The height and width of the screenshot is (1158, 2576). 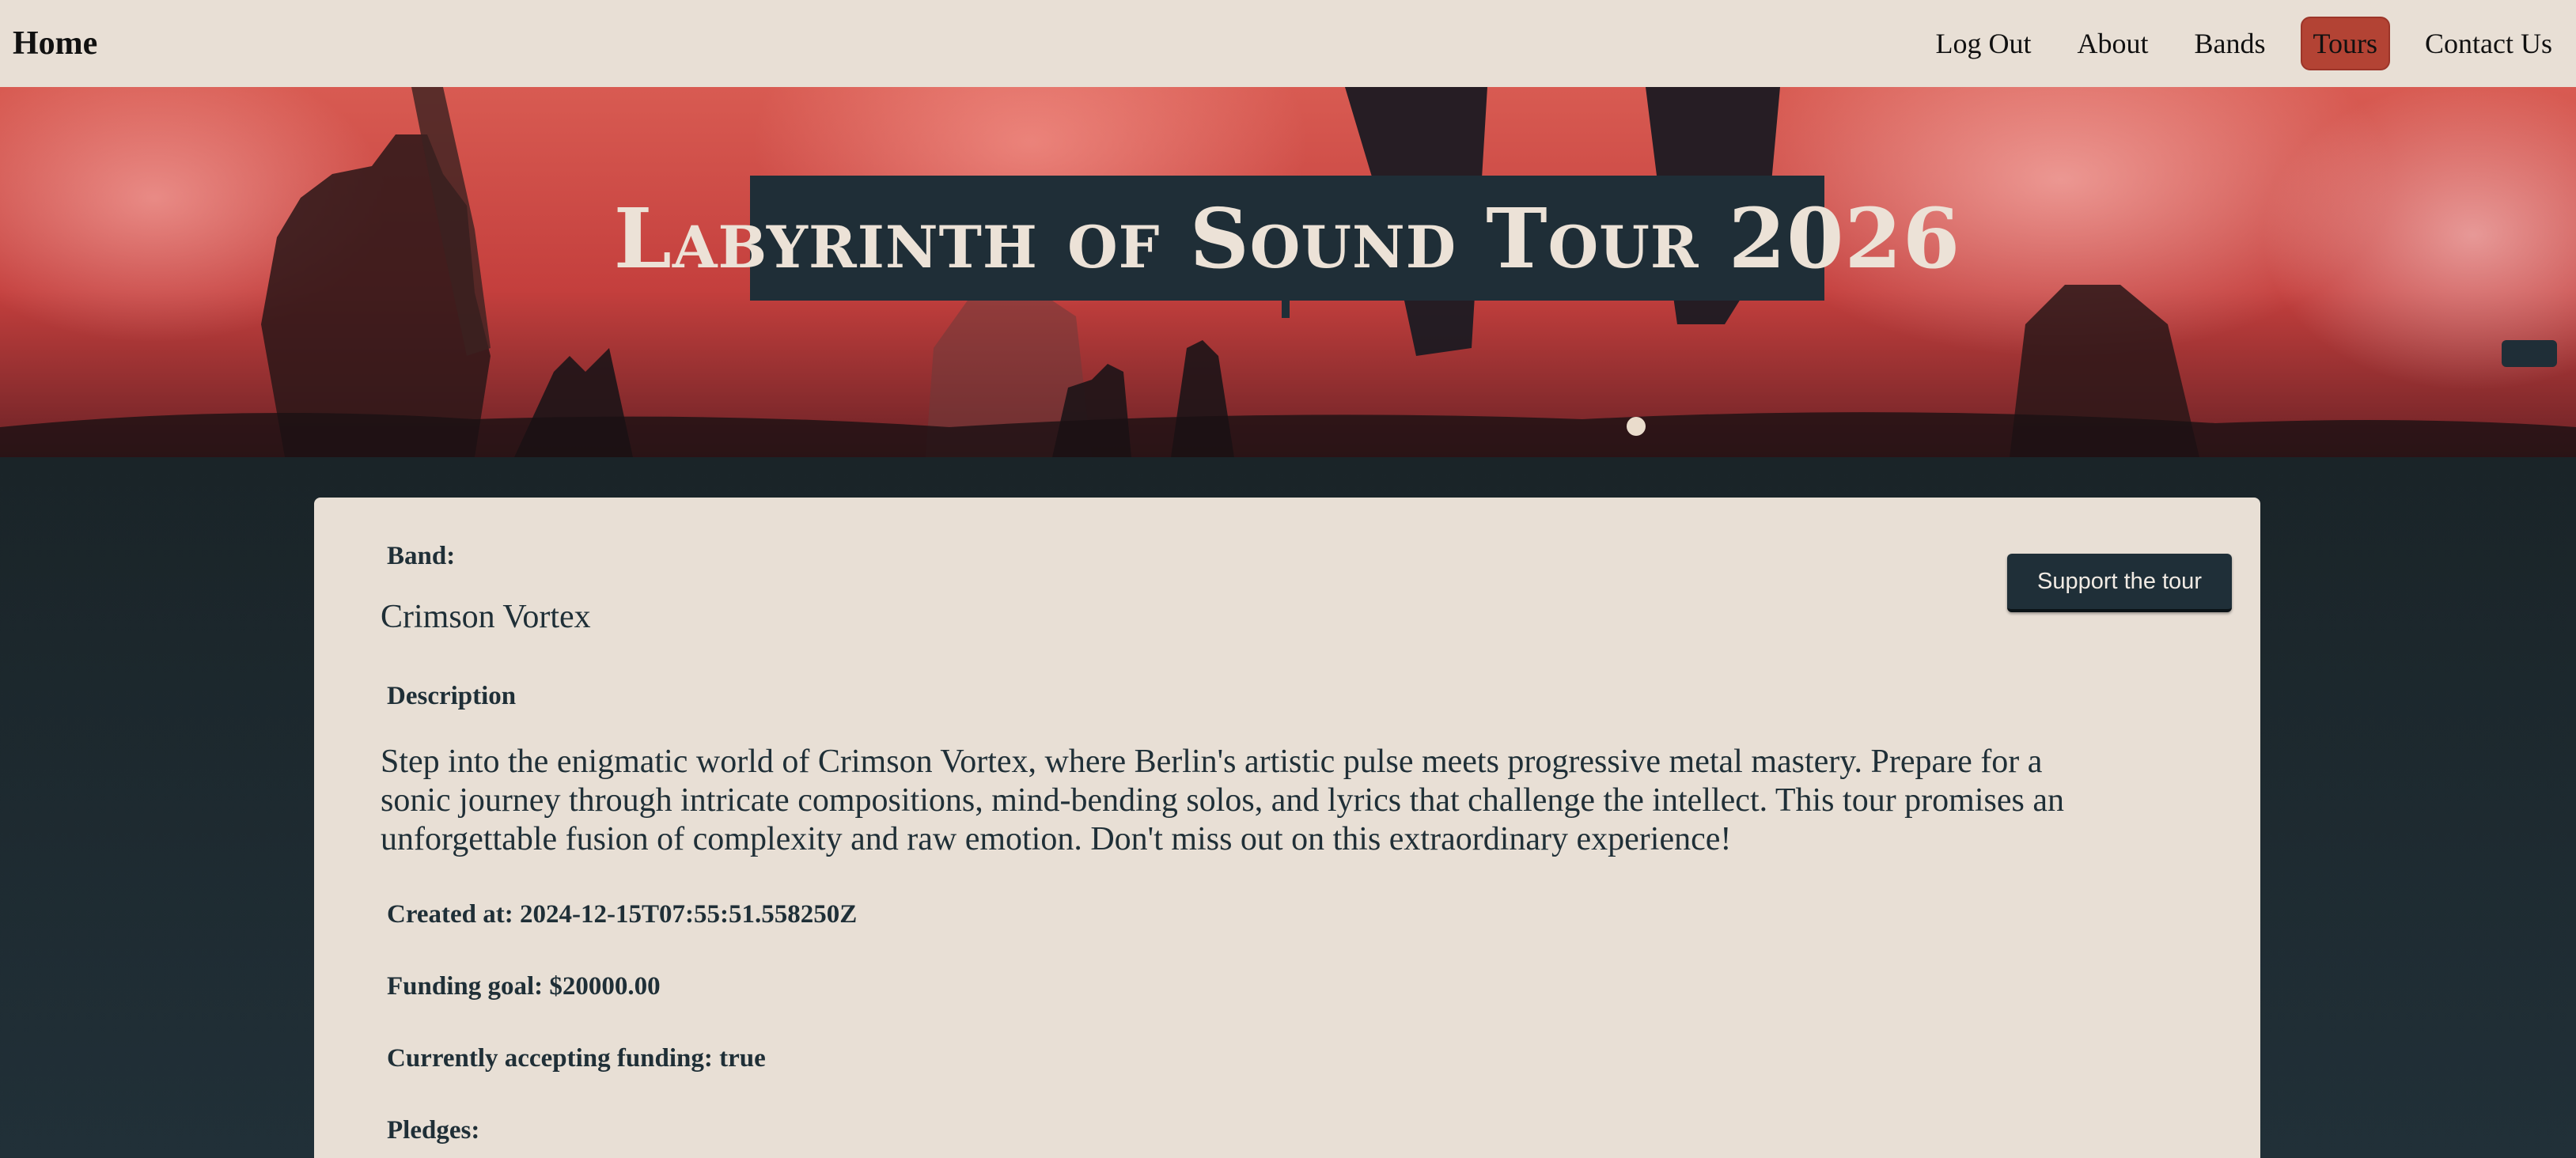 What do you see at coordinates (2113, 44) in the screenshot?
I see `nav-link-about: About` at bounding box center [2113, 44].